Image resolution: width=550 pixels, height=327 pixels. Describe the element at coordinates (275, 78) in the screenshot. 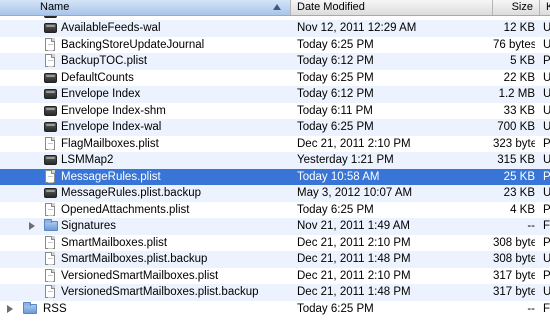

I see `file-row: DefaultCounts Today 6:25 PM 22 KB U` at that location.